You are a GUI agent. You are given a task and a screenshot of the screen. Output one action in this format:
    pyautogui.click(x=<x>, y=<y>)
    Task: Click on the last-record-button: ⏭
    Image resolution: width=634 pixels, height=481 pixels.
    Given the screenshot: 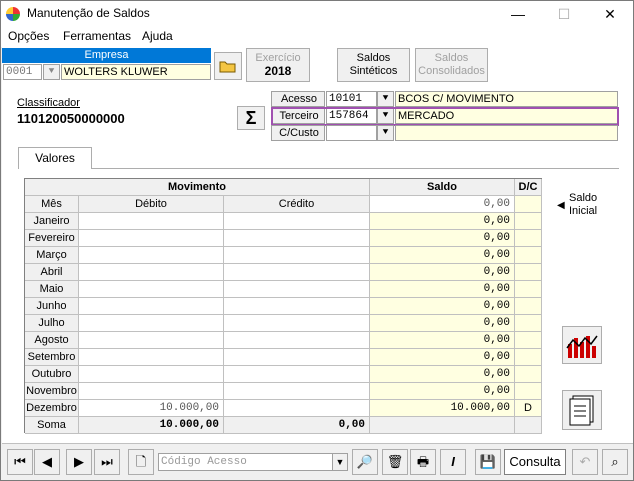 What is the action you would take?
    pyautogui.click(x=107, y=462)
    